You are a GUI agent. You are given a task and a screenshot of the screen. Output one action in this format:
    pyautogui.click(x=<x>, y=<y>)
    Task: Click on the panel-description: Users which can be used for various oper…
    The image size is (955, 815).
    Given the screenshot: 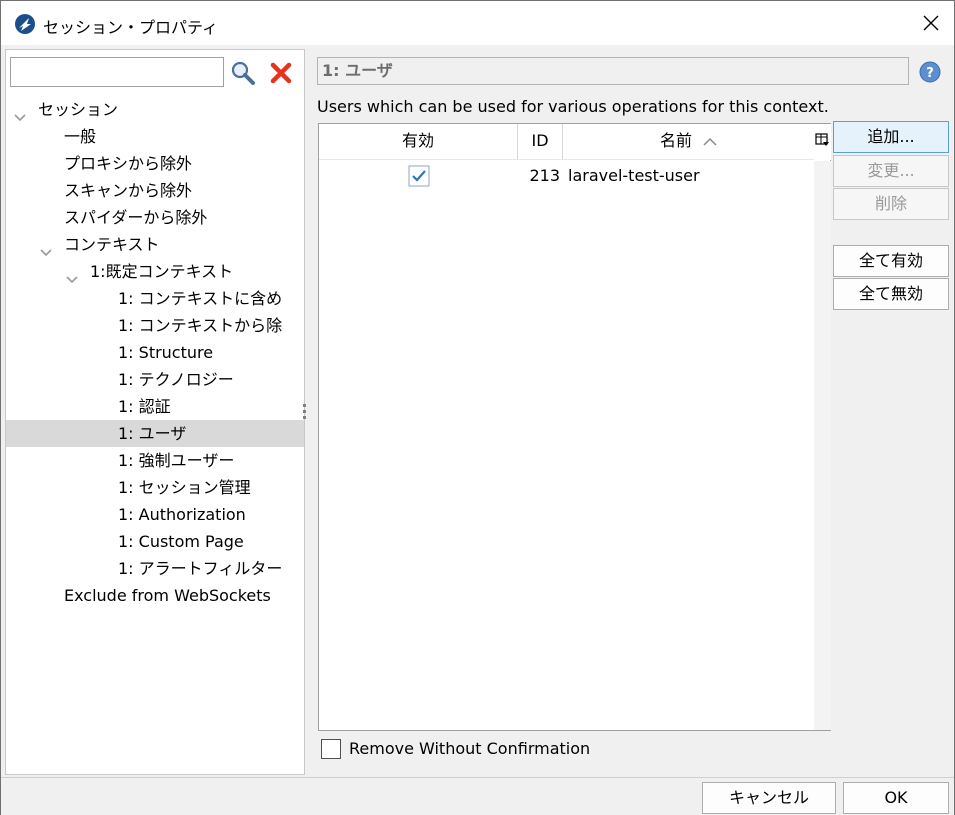 What is the action you would take?
    pyautogui.click(x=573, y=106)
    